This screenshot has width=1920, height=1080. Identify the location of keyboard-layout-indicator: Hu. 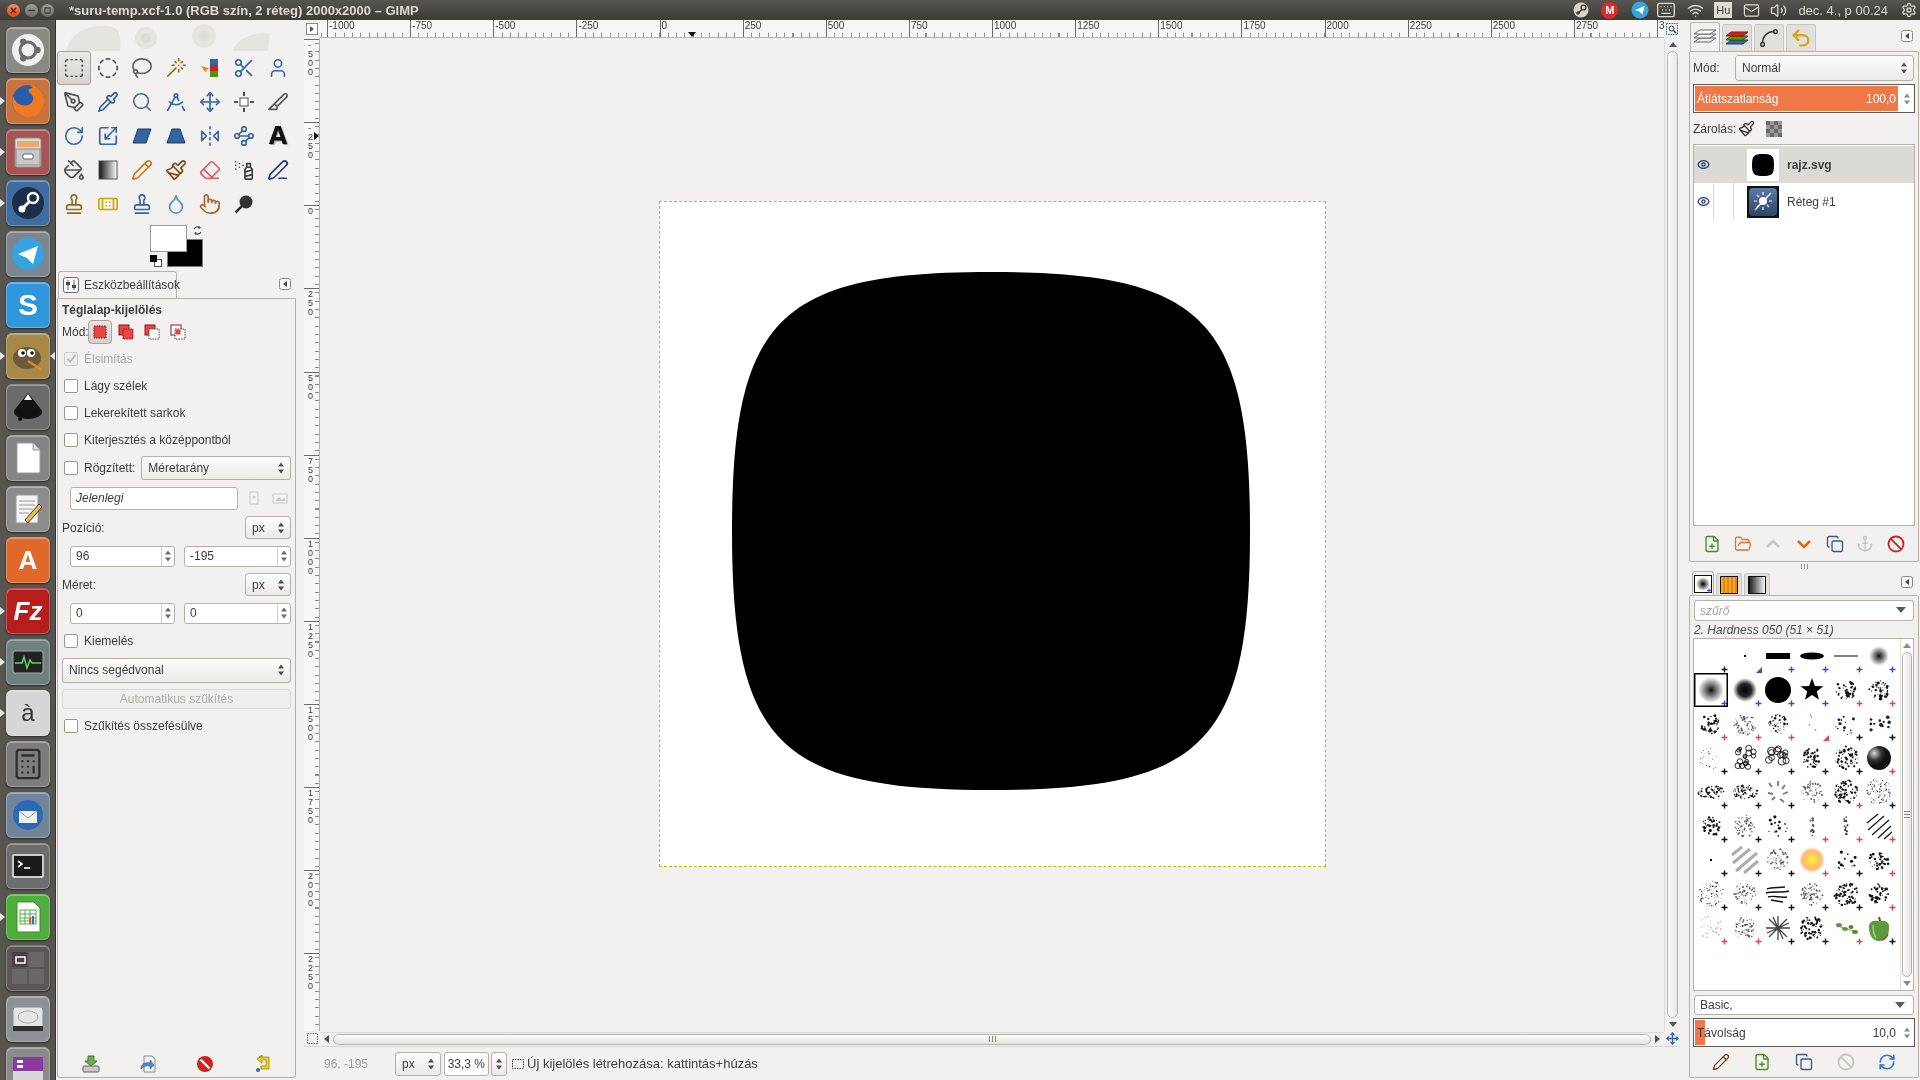
(1723, 10).